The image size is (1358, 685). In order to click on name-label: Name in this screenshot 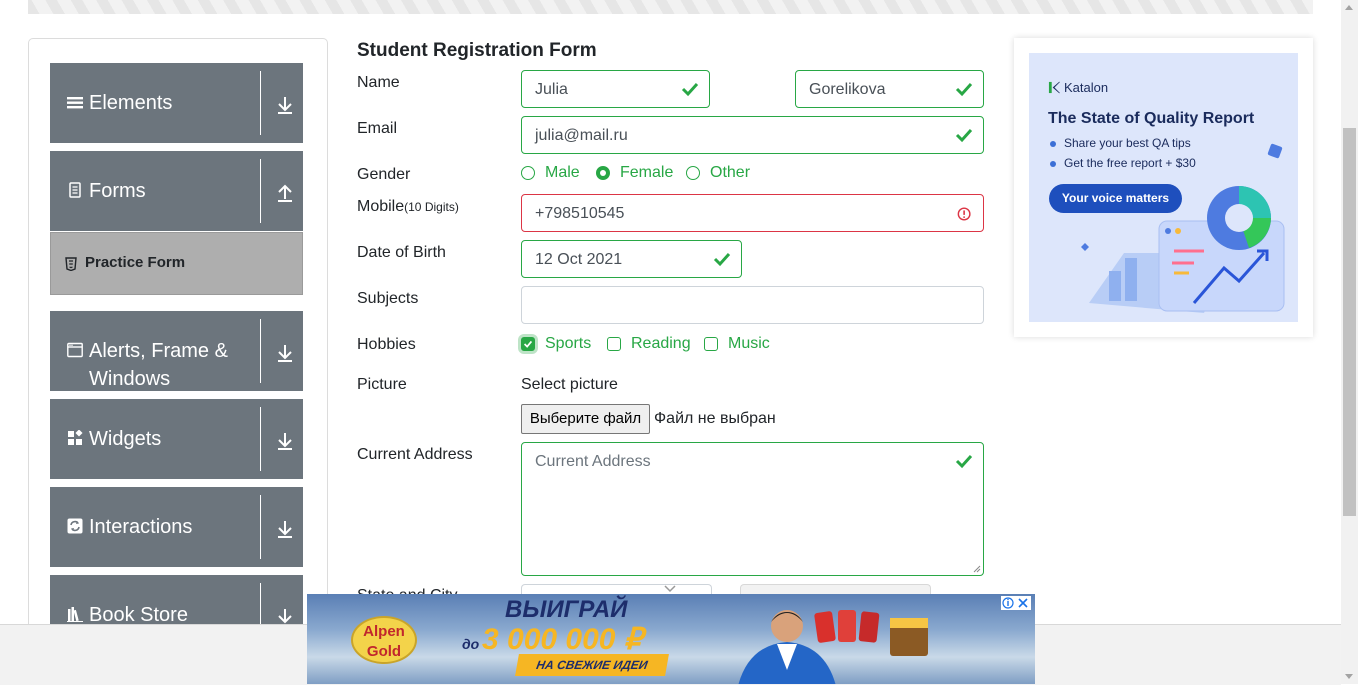, I will do `click(378, 82)`.